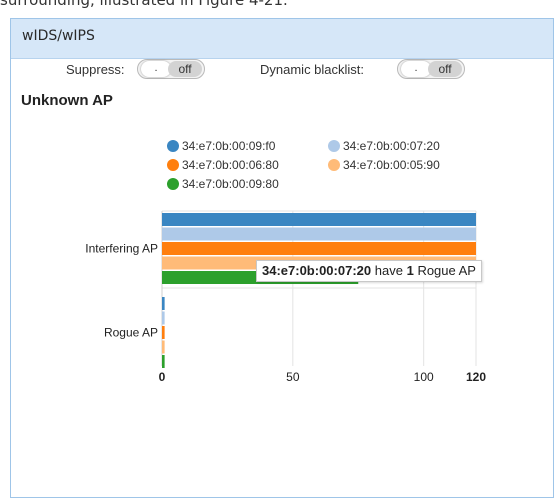  What do you see at coordinates (317, 270) in the screenshot?
I see `tooltip-mac: 34:e7:0b:00:07:20` at bounding box center [317, 270].